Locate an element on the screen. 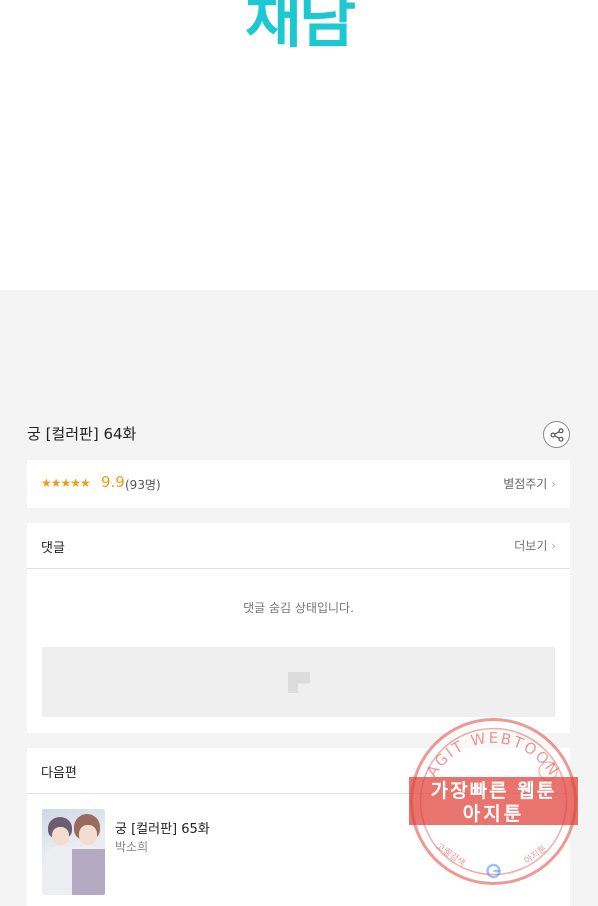  banner-text: 채담 is located at coordinates (300, 28).